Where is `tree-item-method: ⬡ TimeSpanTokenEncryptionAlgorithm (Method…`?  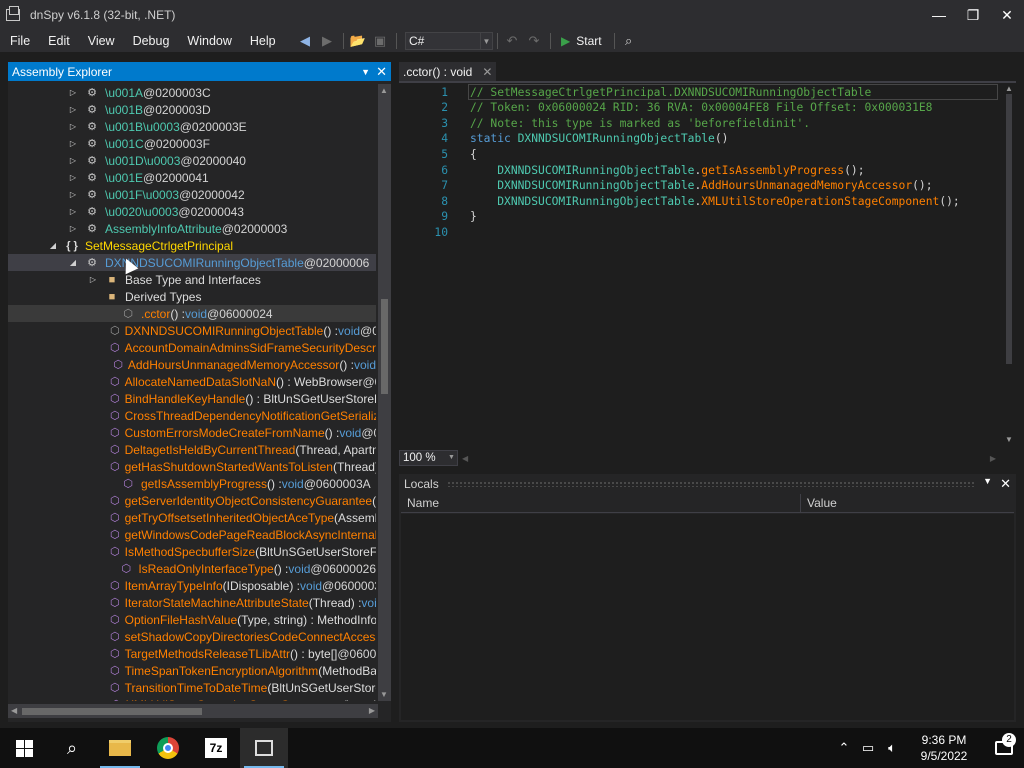
tree-item-method: ⬡ TimeSpanTokenEncryptionAlgorithm (Method… is located at coordinates (192, 670).